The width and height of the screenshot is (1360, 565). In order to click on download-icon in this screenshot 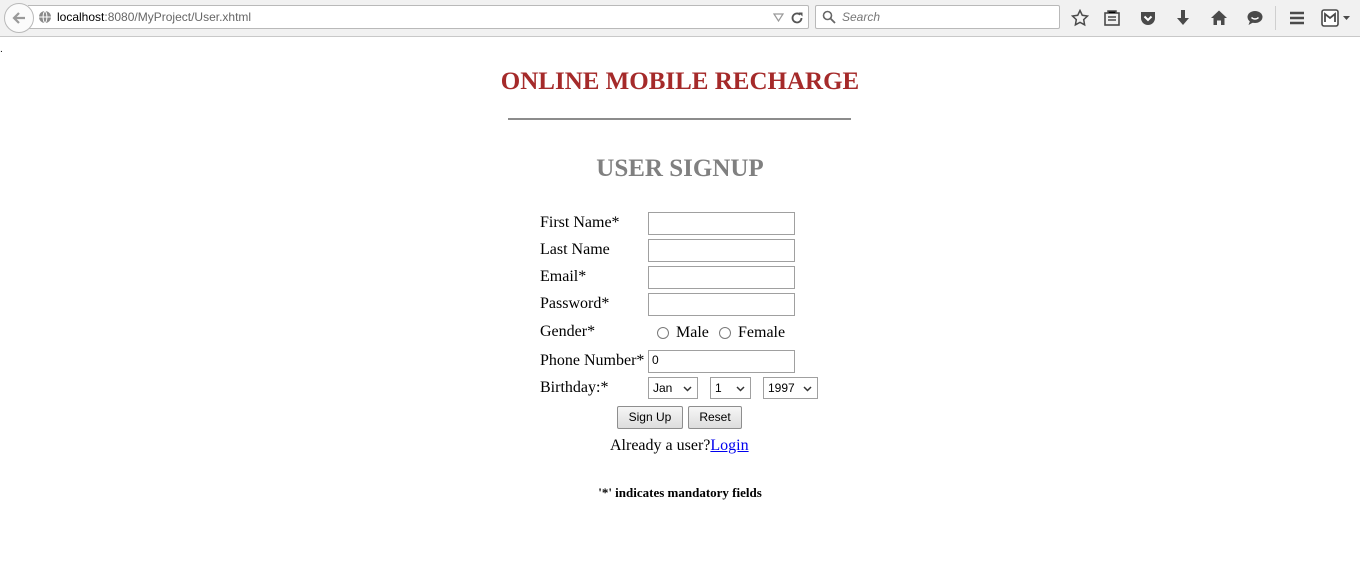, I will do `click(1183, 18)`.